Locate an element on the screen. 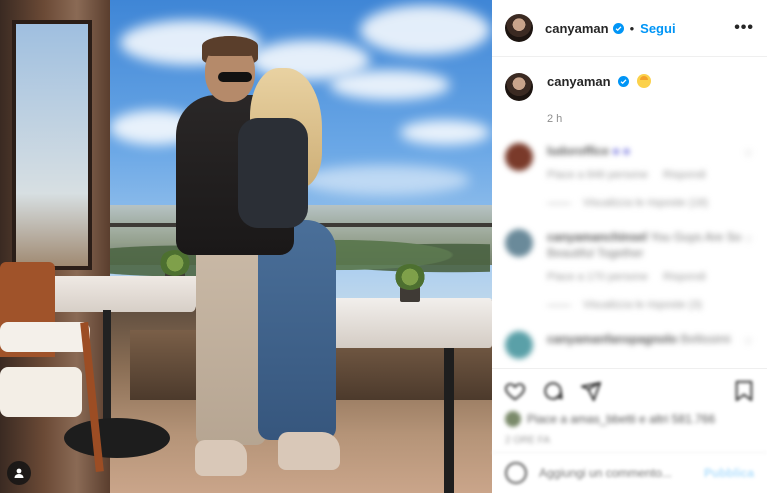 The height and width of the screenshot is (493, 767). header-username: canyaman is located at coordinates (577, 28).